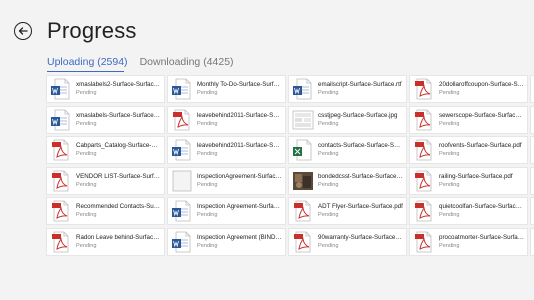 Image resolution: width=534 pixels, height=300 pixels. What do you see at coordinates (347, 241) in the screenshot?
I see `file-tile: 90warranty-Surface-Surface.pdf Pending` at bounding box center [347, 241].